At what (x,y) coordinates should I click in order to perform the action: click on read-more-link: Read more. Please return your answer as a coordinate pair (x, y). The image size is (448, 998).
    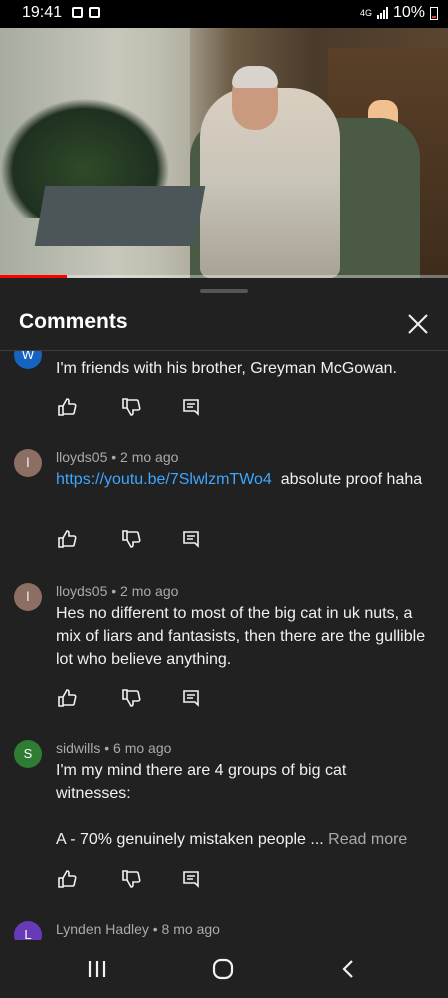
    Looking at the image, I should click on (367, 839).